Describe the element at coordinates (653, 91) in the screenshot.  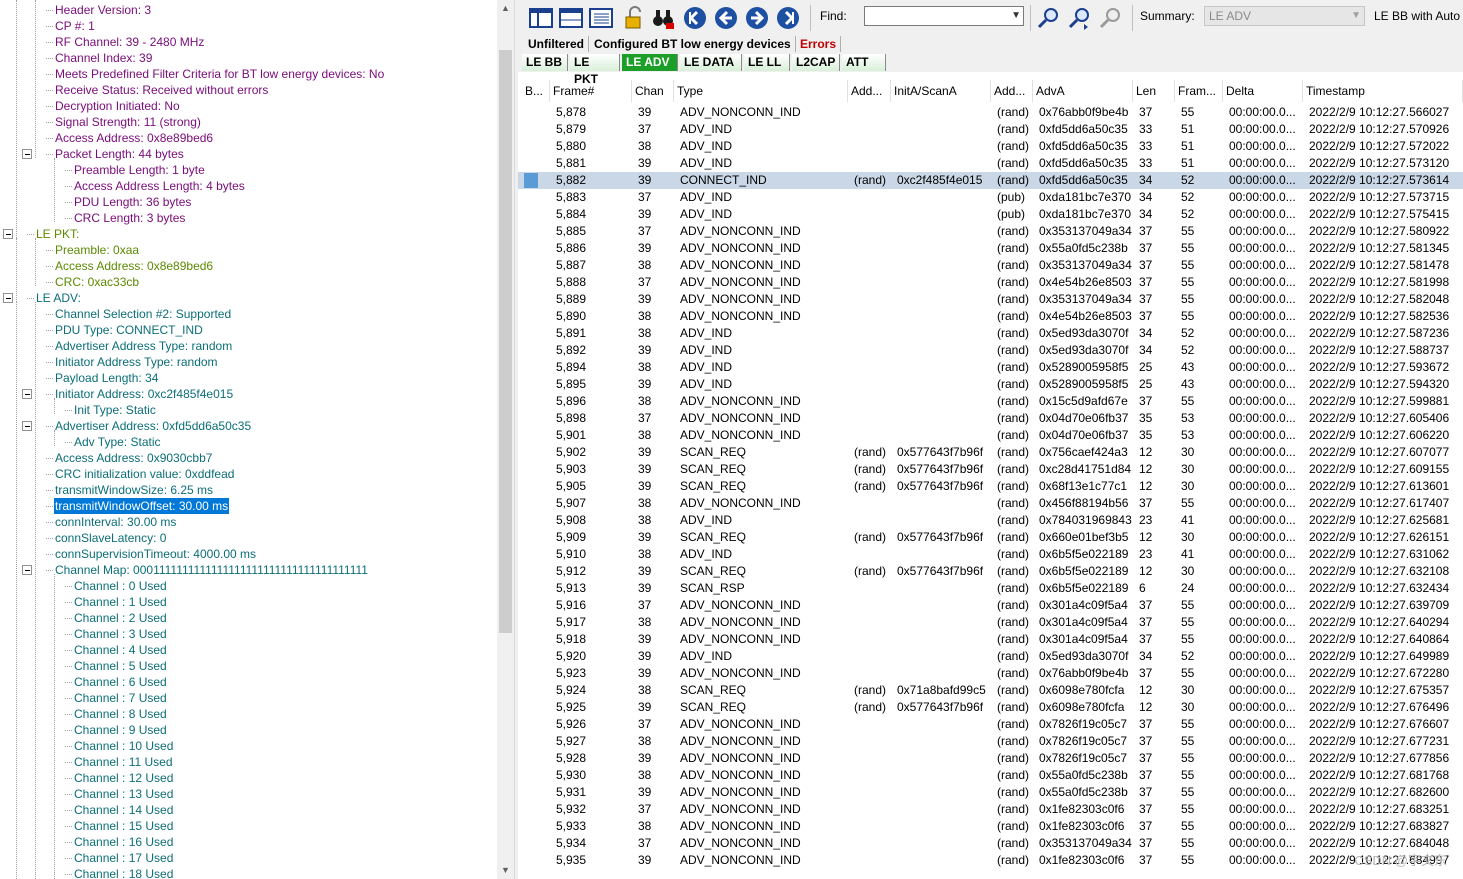
I see `column-header: Chan` at that location.